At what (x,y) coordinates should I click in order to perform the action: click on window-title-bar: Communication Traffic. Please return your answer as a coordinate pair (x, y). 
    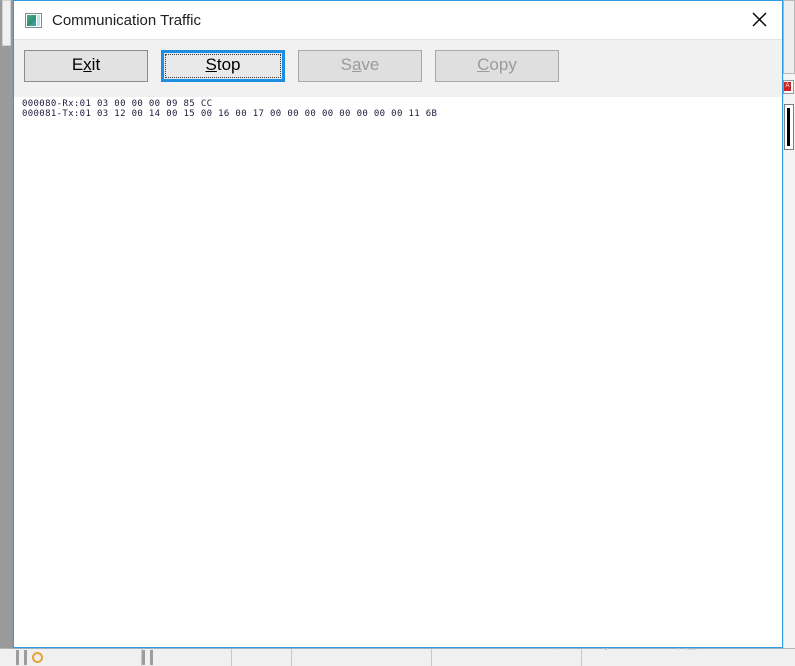
    Looking at the image, I should click on (398, 20).